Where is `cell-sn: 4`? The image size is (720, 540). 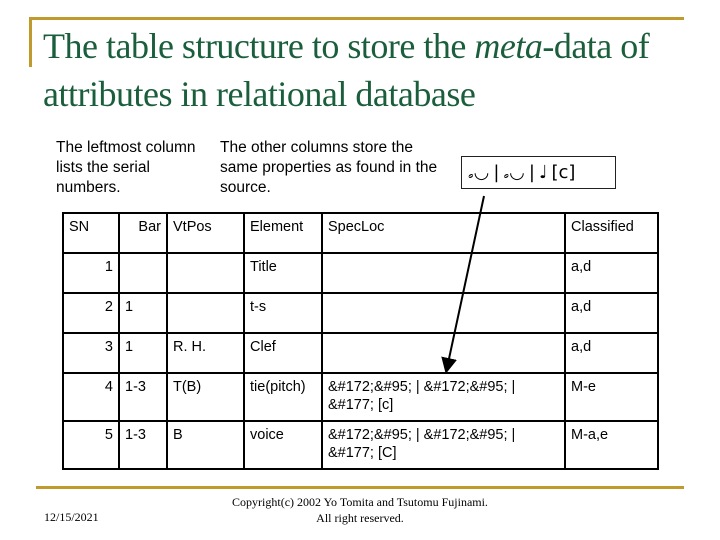
cell-sn: 4 is located at coordinates (91, 397).